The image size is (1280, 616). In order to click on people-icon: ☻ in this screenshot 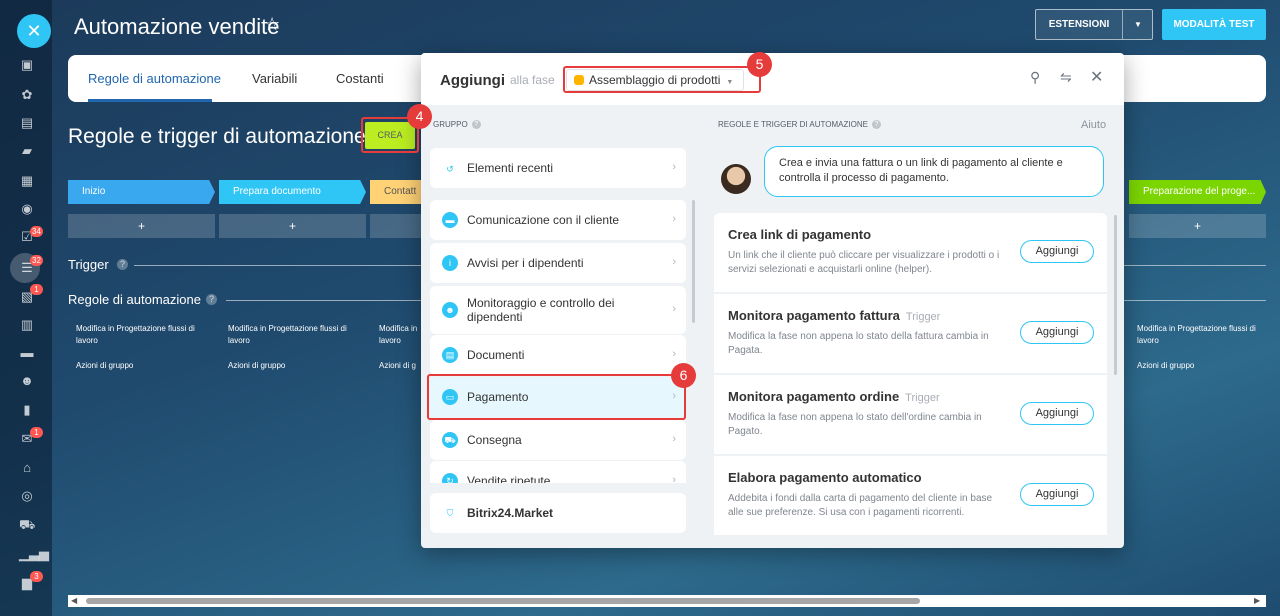, I will do `click(27, 381)`.